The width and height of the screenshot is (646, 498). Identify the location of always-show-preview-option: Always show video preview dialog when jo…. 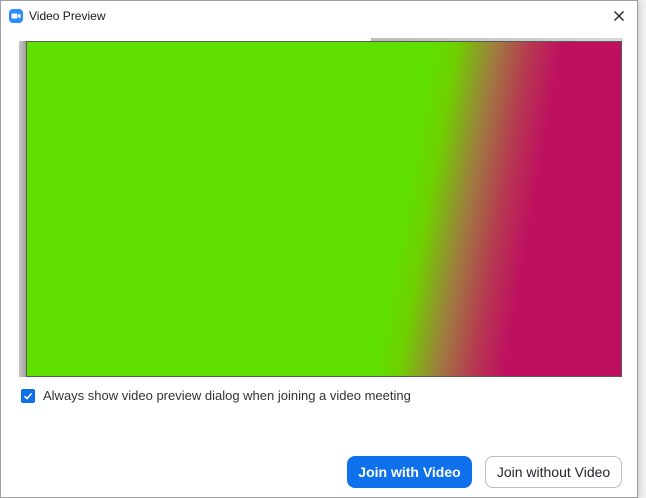
(216, 395).